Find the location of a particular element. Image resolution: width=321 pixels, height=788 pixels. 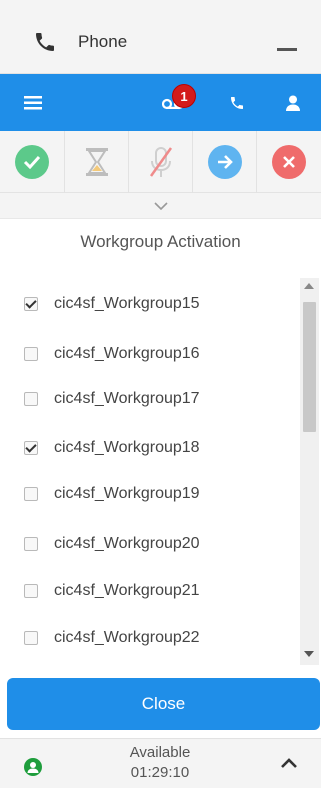

workgroup-label: cic4sf_Workgroup18 is located at coordinates (127, 447).